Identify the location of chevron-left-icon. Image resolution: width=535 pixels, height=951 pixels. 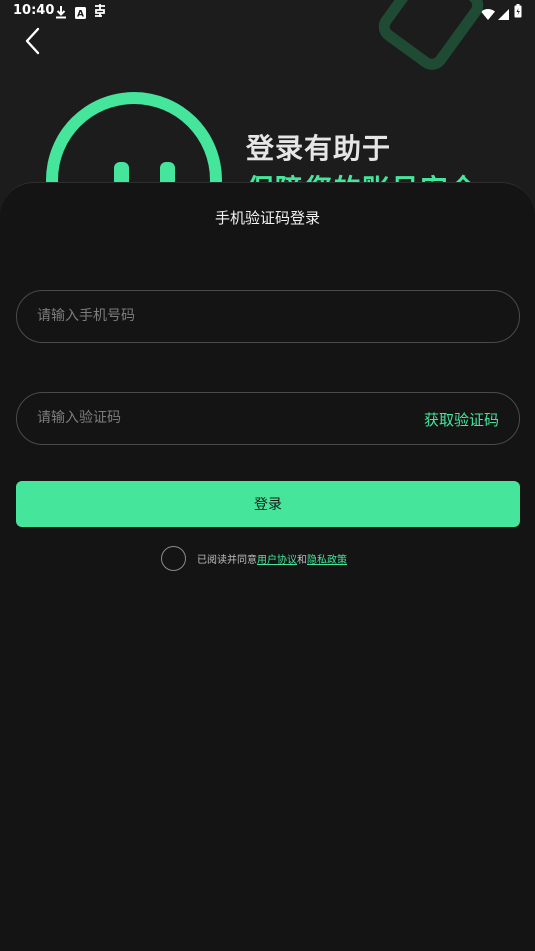
(32, 41).